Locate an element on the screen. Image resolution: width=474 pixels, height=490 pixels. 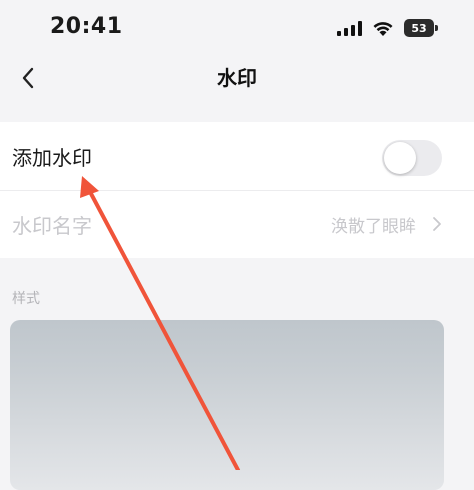
nav-bar: 水印 is located at coordinates (237, 86).